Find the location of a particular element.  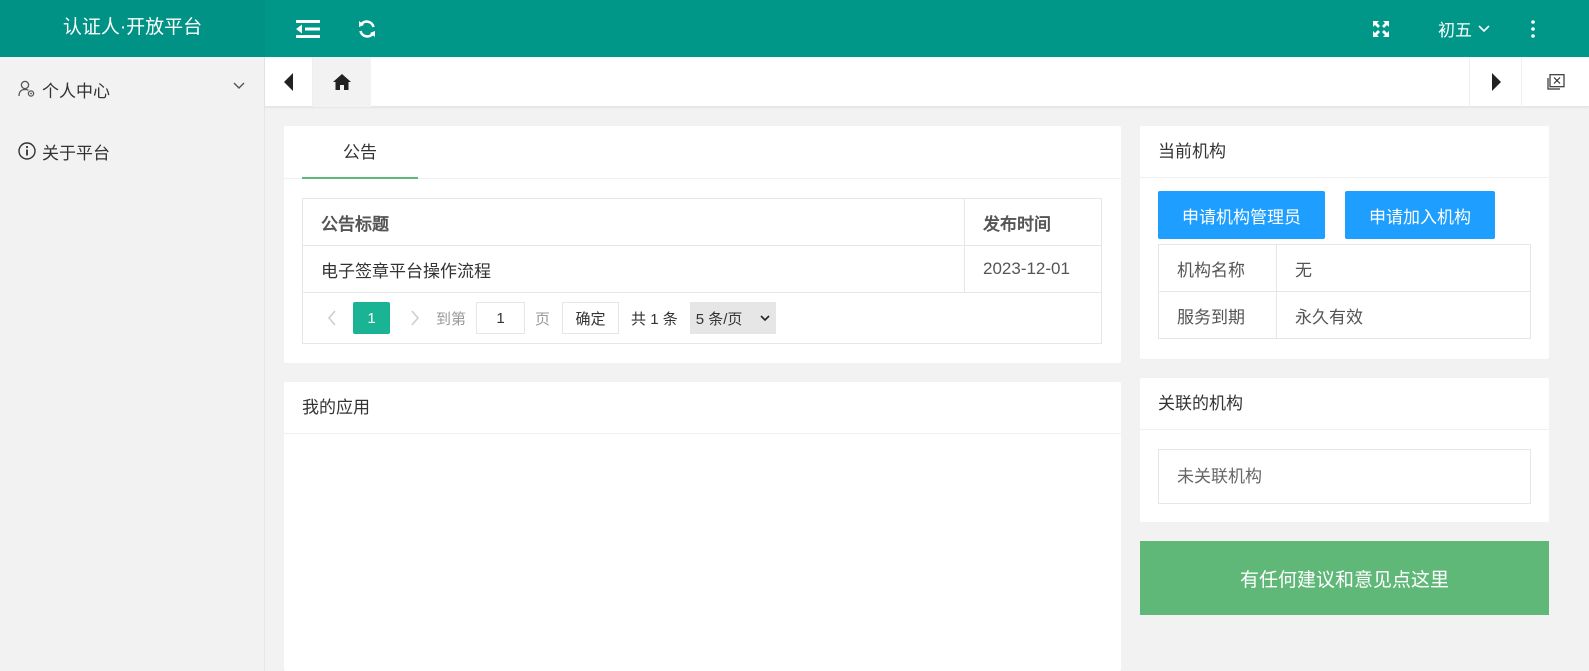

current-org-card: 当前机构 申请机构管理员 申请加入机构 机构名称 无 服务到期 永久有效 is located at coordinates (1344, 242).